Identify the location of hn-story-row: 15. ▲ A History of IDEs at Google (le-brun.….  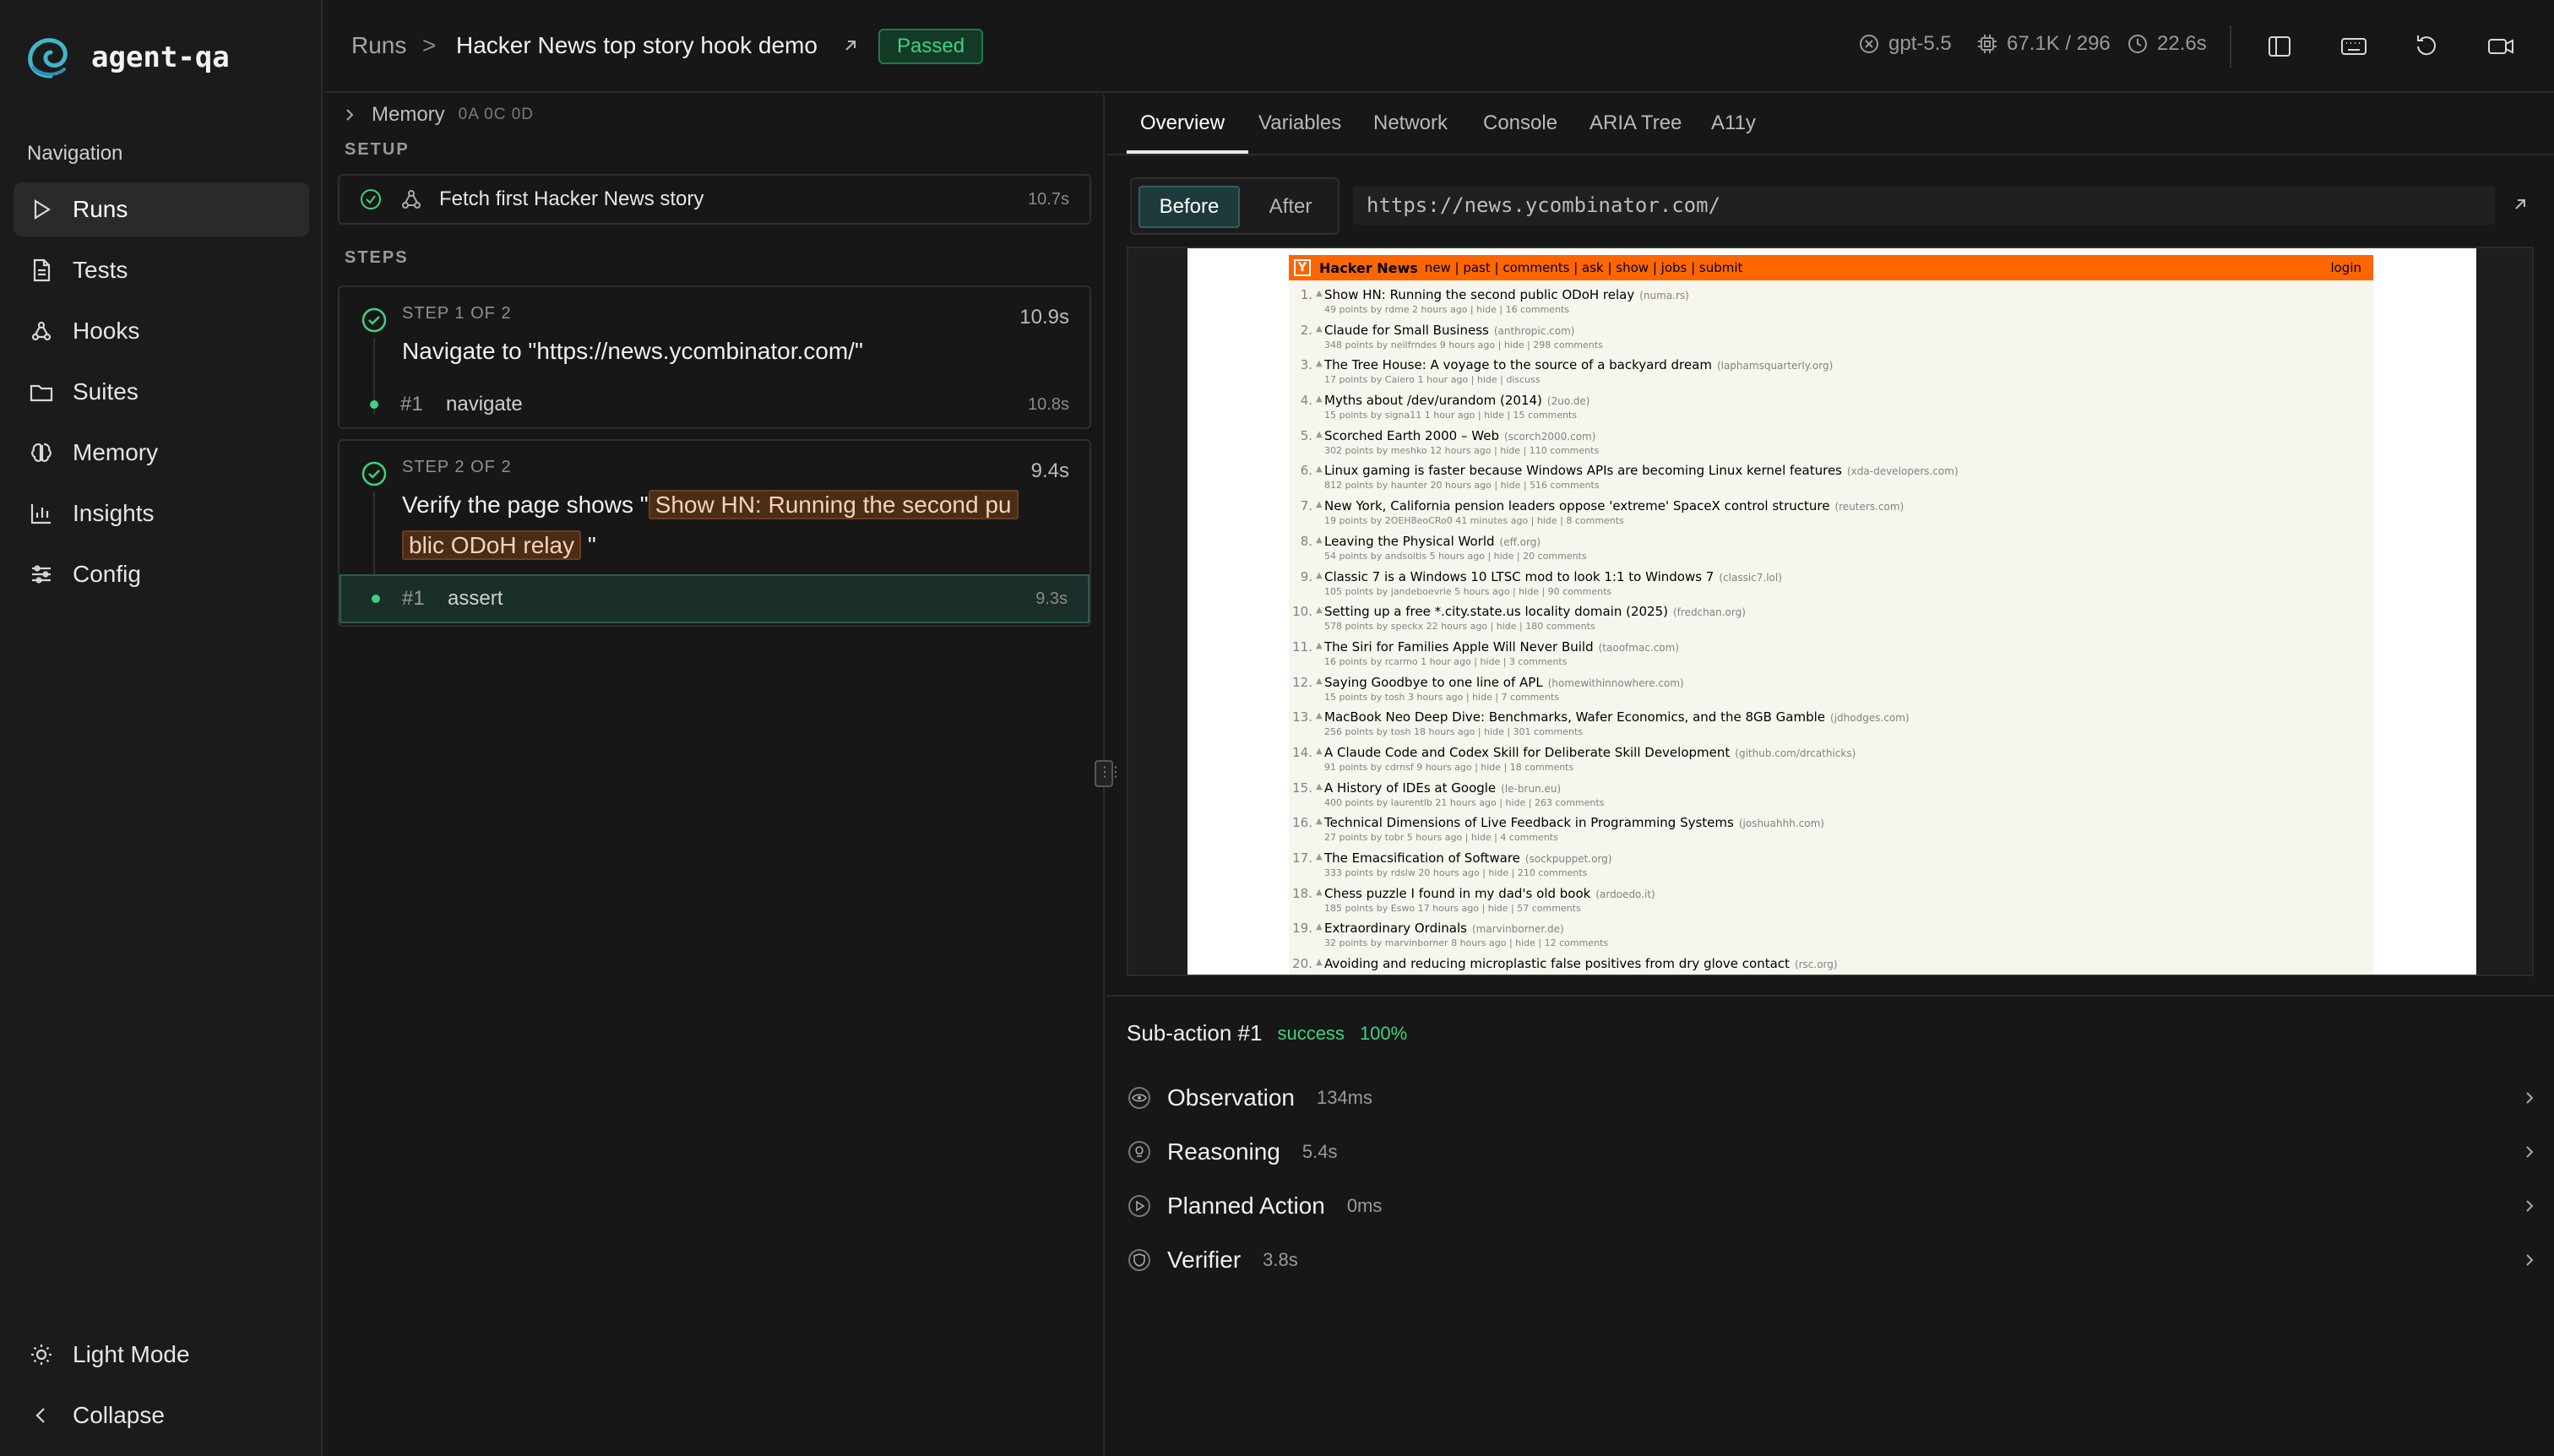
(1831, 796).